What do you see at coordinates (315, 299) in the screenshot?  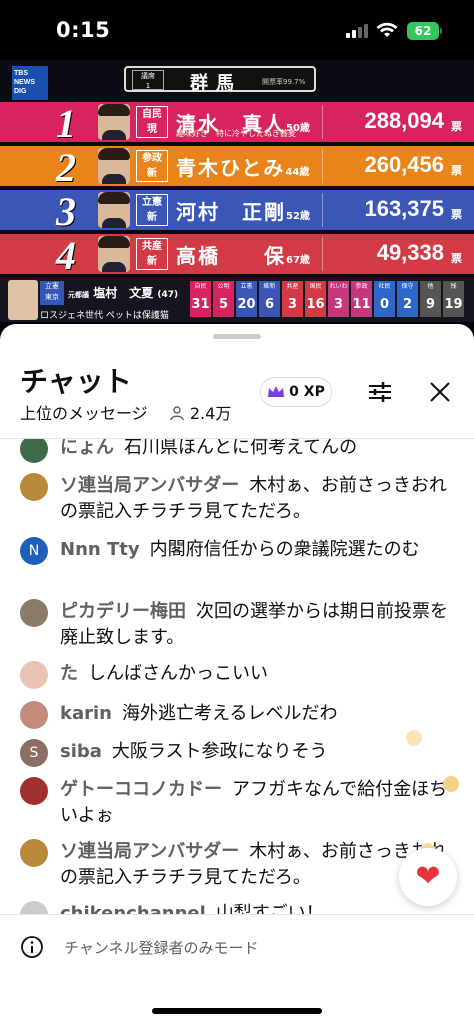 I see `seat-count: 国民 16` at bounding box center [315, 299].